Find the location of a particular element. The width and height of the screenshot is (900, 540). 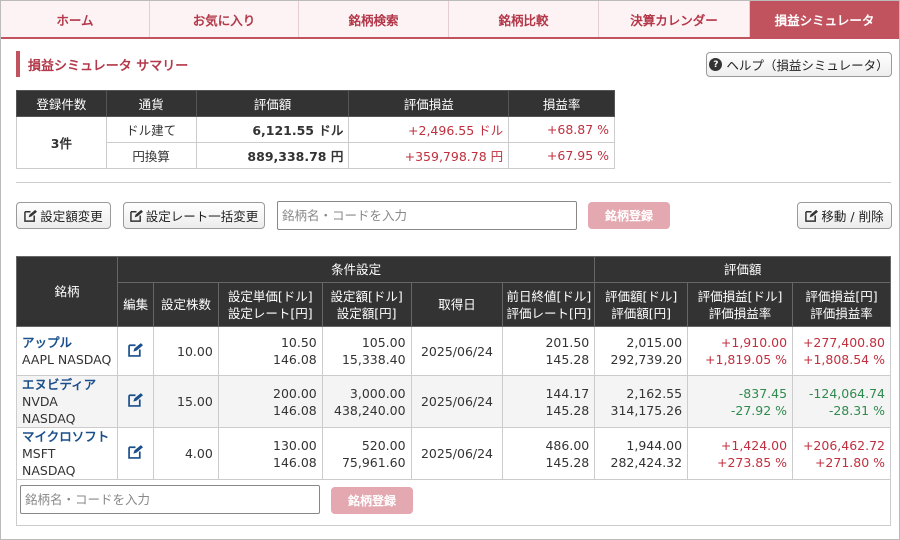

header-edit: 編集 is located at coordinates (135, 304).